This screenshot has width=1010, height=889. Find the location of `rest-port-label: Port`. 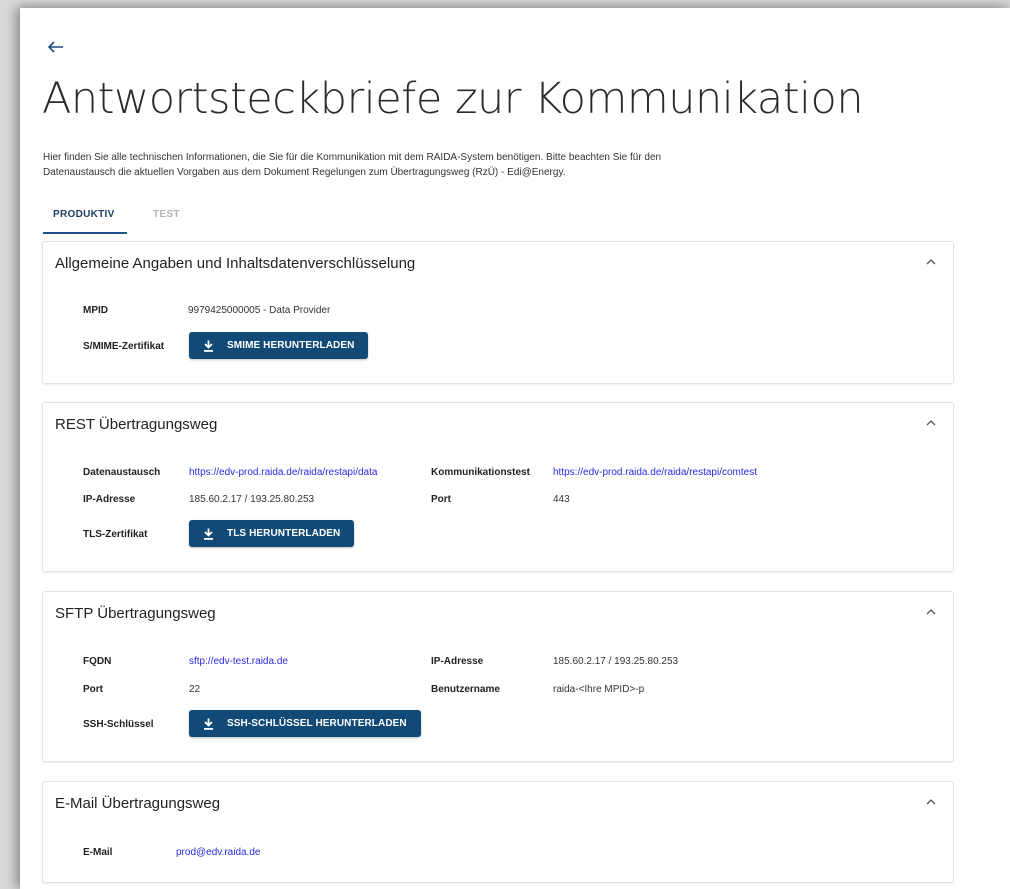

rest-port-label: Port is located at coordinates (441, 499).